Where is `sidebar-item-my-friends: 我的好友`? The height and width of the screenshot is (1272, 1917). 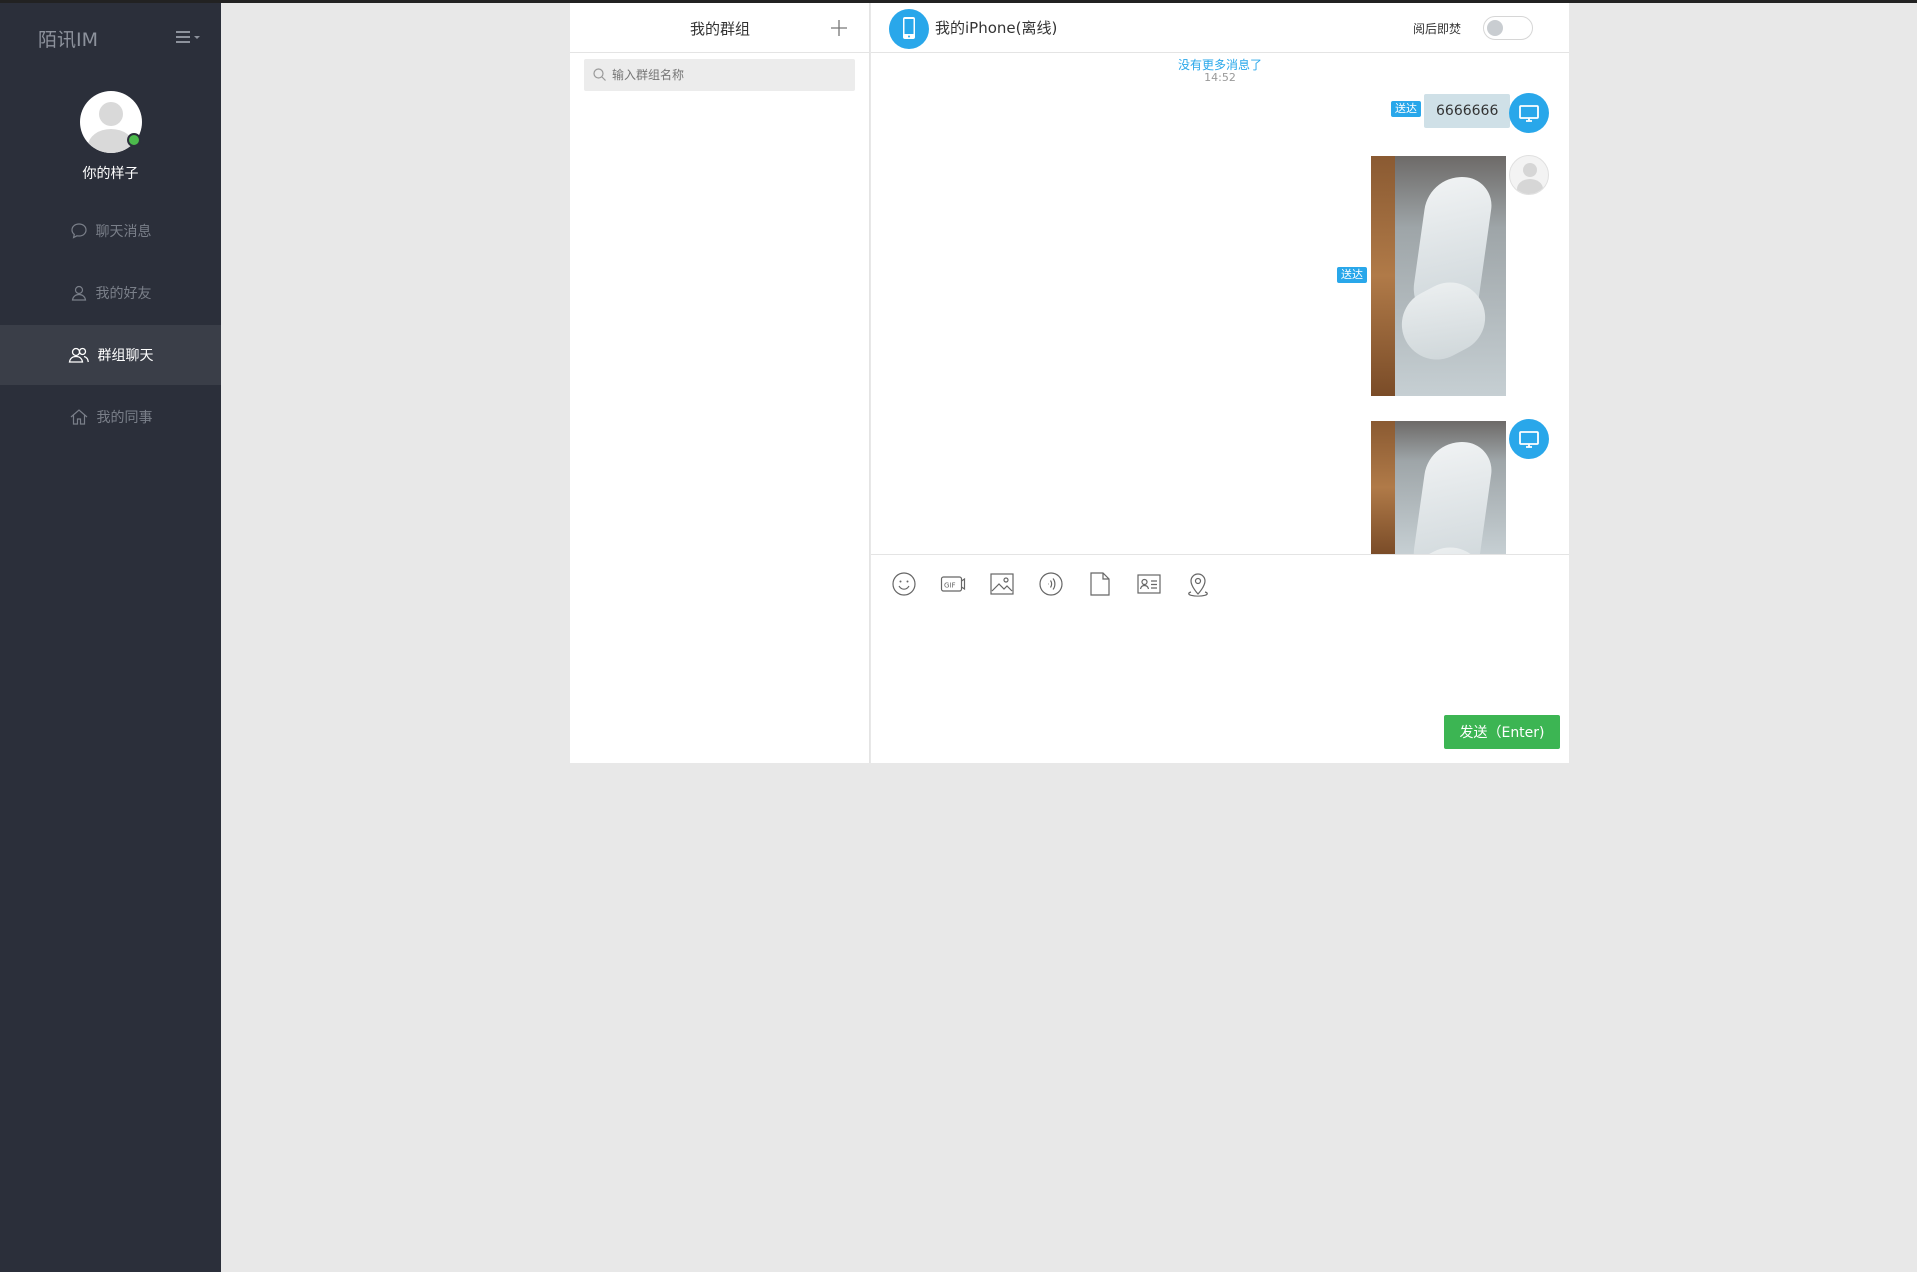 sidebar-item-my-friends: 我的好友 is located at coordinates (110, 293).